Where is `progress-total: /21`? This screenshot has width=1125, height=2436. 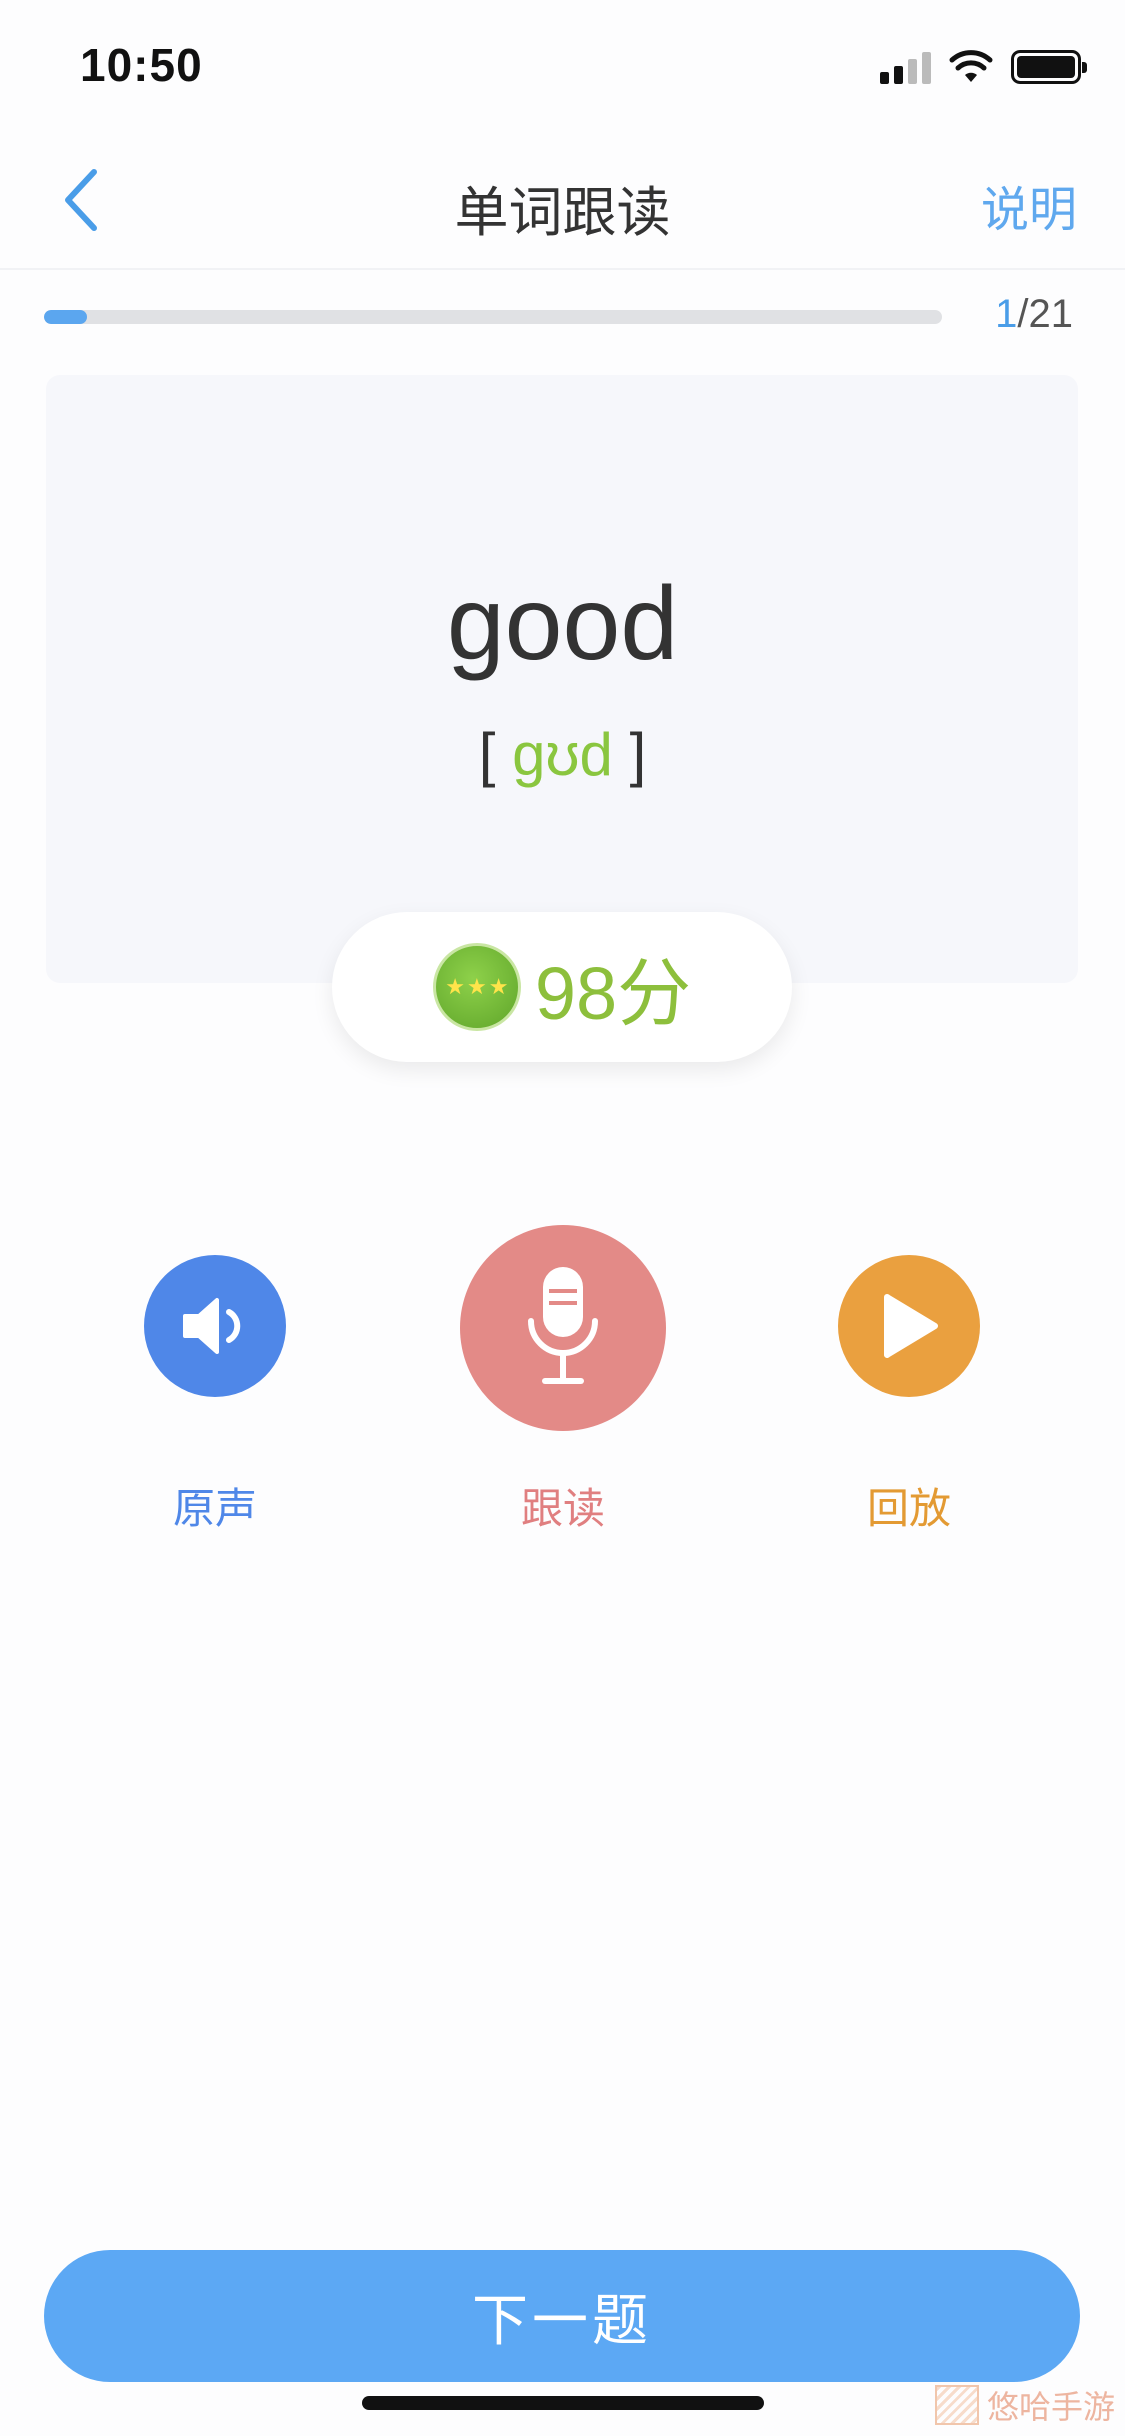
progress-total: /21 is located at coordinates (1045, 314).